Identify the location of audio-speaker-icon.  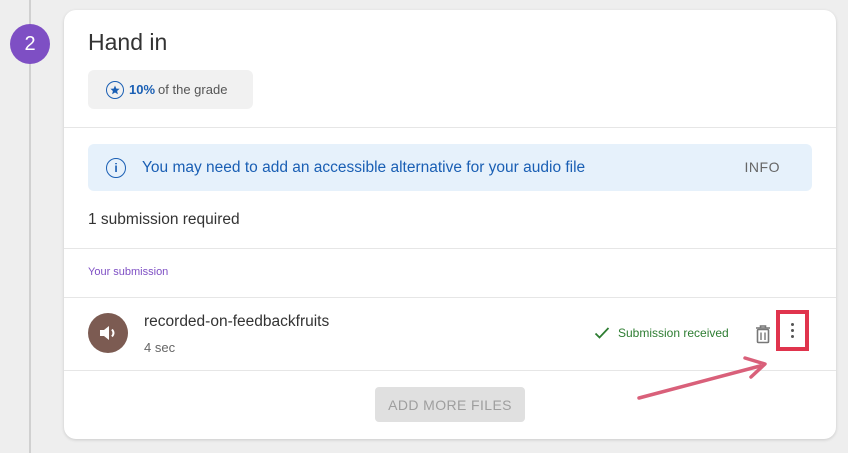
(108, 333).